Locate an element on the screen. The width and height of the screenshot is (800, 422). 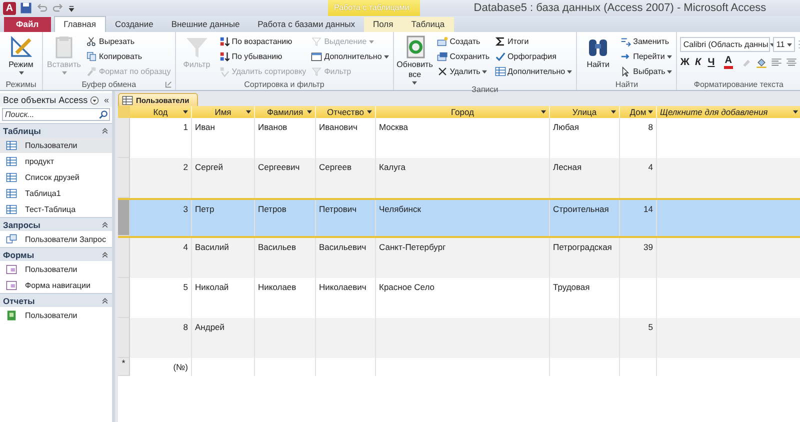
ribbon-button: Создать is located at coordinates (463, 41).